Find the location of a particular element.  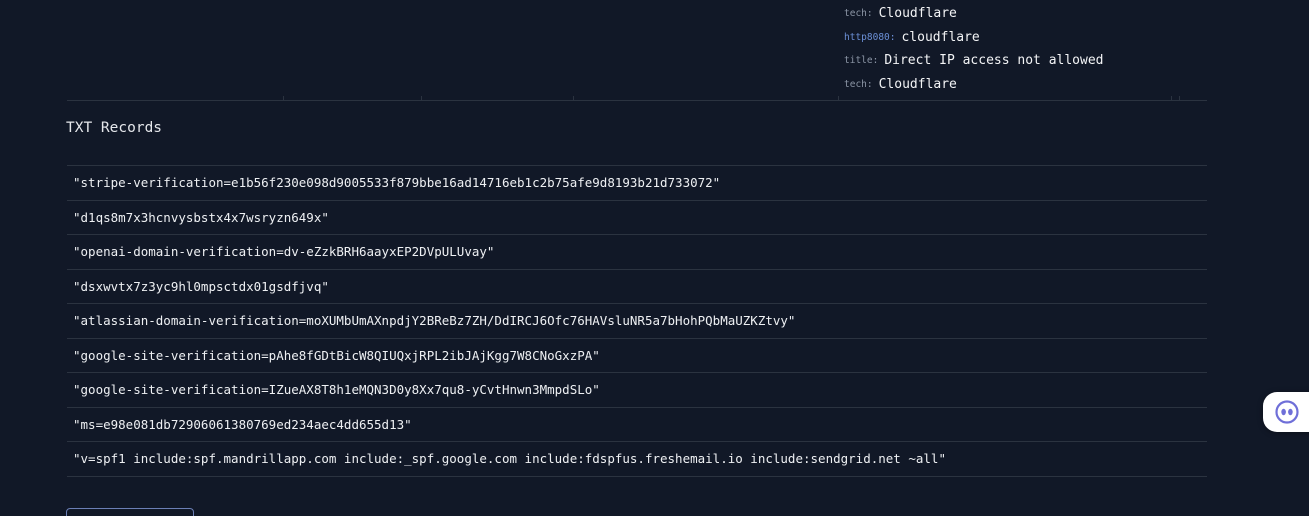

txt-records-title: TXT Records is located at coordinates (114, 128).